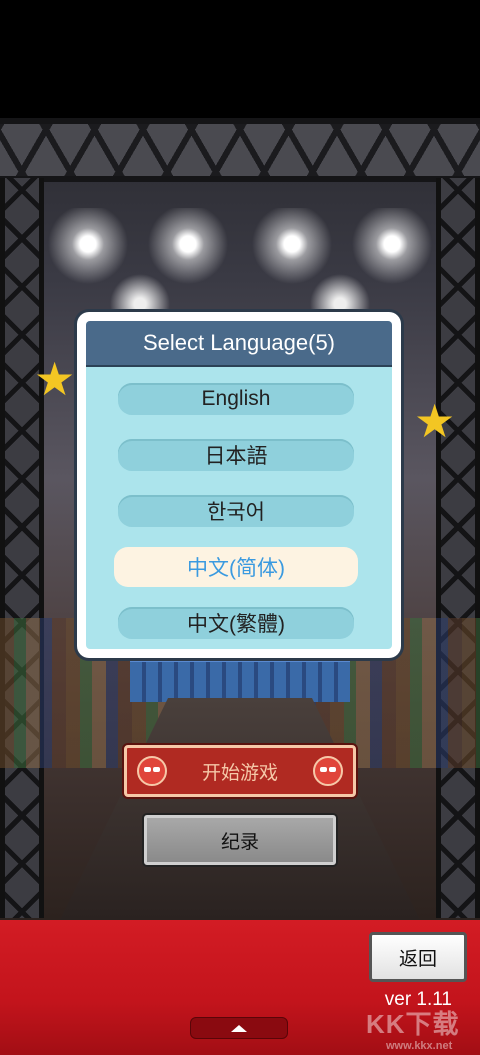  What do you see at coordinates (240, 680) in the screenshot?
I see `wrestling-ring` at bounding box center [240, 680].